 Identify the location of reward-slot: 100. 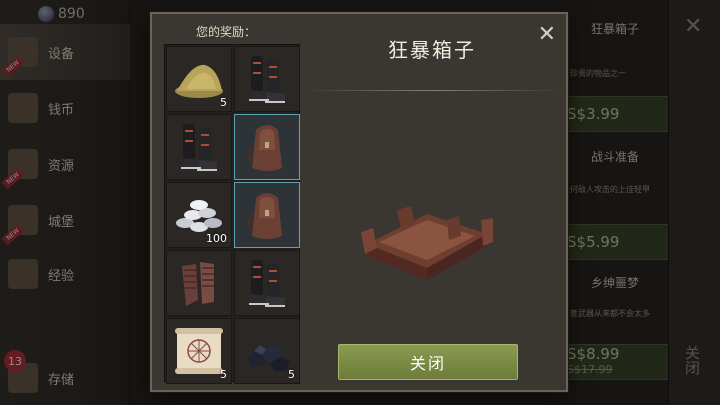
(199, 215).